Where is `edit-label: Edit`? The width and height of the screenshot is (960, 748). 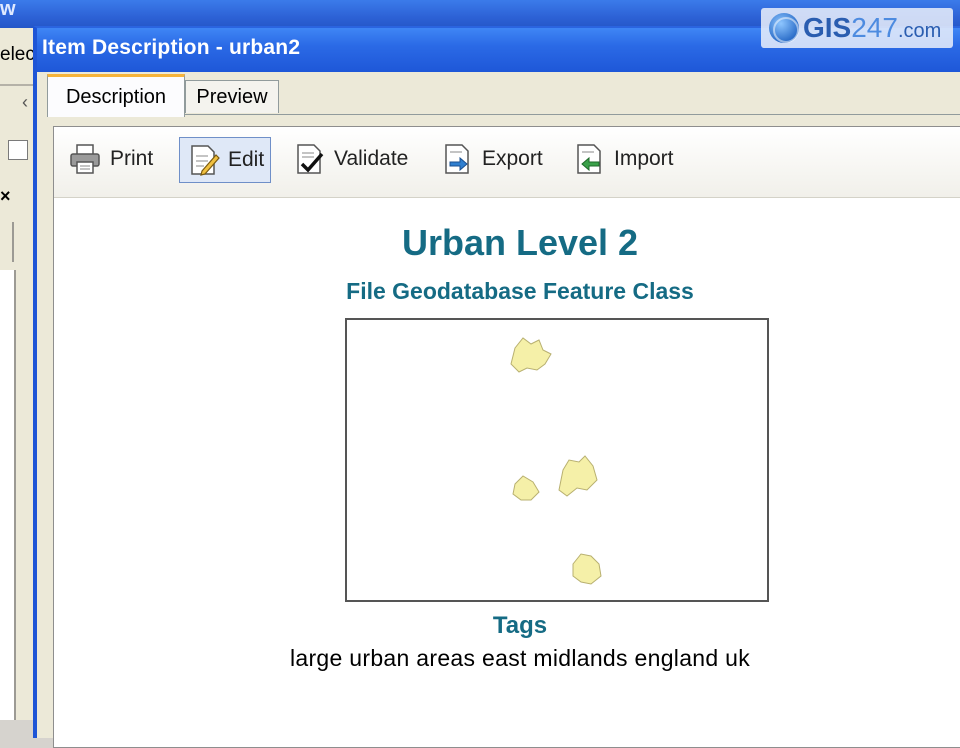
edit-label: Edit is located at coordinates (246, 159).